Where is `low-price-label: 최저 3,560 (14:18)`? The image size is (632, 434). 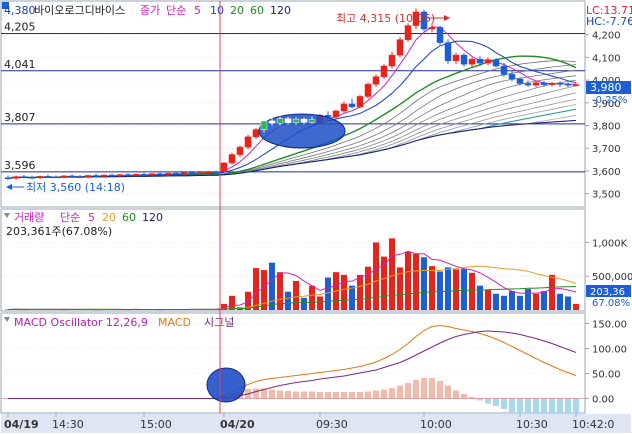 low-price-label: 최저 3,560 (14:18) is located at coordinates (75, 187).